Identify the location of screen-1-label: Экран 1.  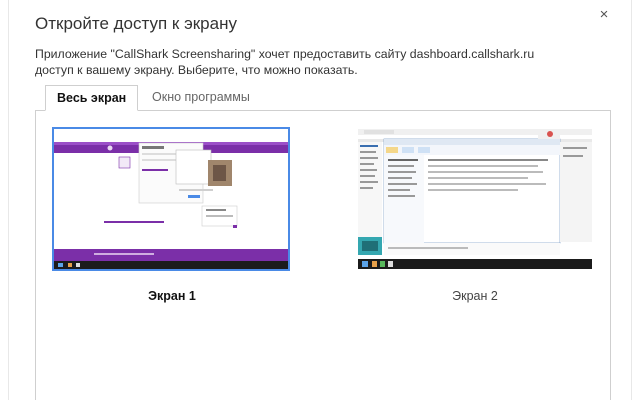
(172, 296).